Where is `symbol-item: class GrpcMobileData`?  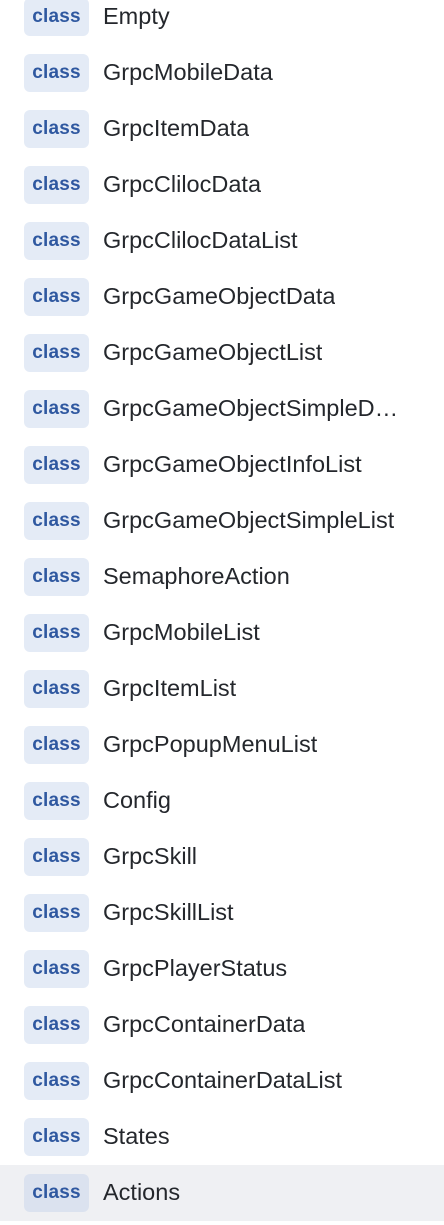
symbol-item: class GrpcMobileData is located at coordinates (222, 73).